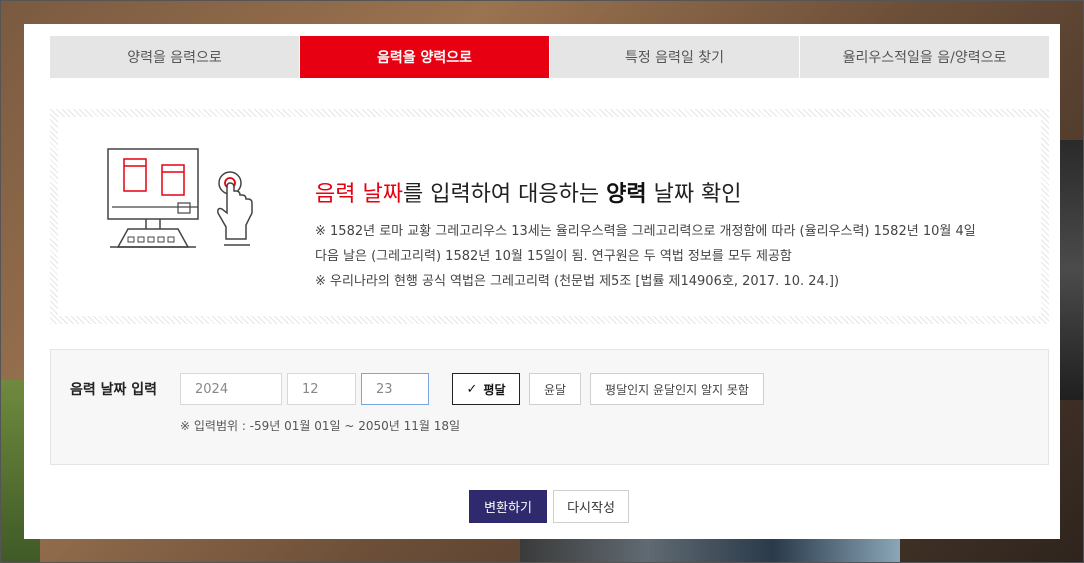 The height and width of the screenshot is (563, 1084). I want to click on leap-month-option: 윤달, so click(555, 389).